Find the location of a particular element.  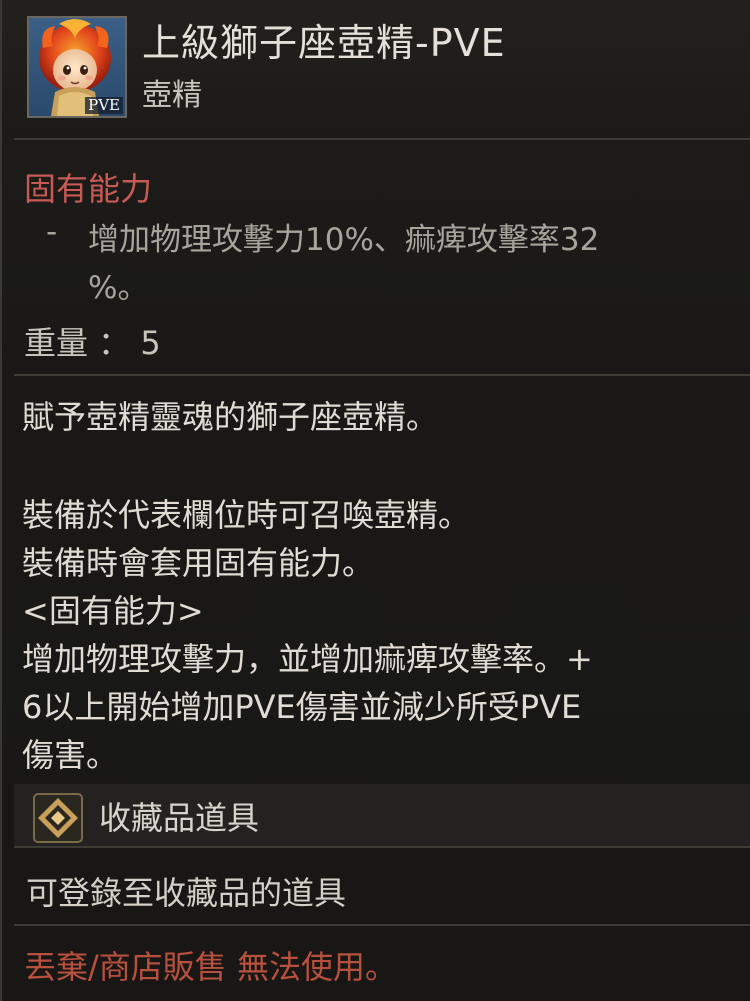

item-type: 壺精 is located at coordinates (172, 95).